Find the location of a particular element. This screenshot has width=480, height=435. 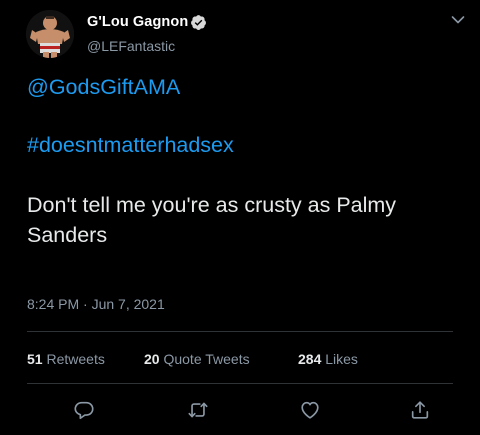

avatar-image is located at coordinates (50, 34).